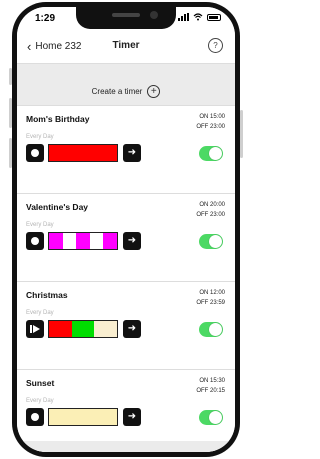 The image size is (320, 459). Describe the element at coordinates (117, 91) in the screenshot. I see `create-timer-label: Create a timer` at that location.